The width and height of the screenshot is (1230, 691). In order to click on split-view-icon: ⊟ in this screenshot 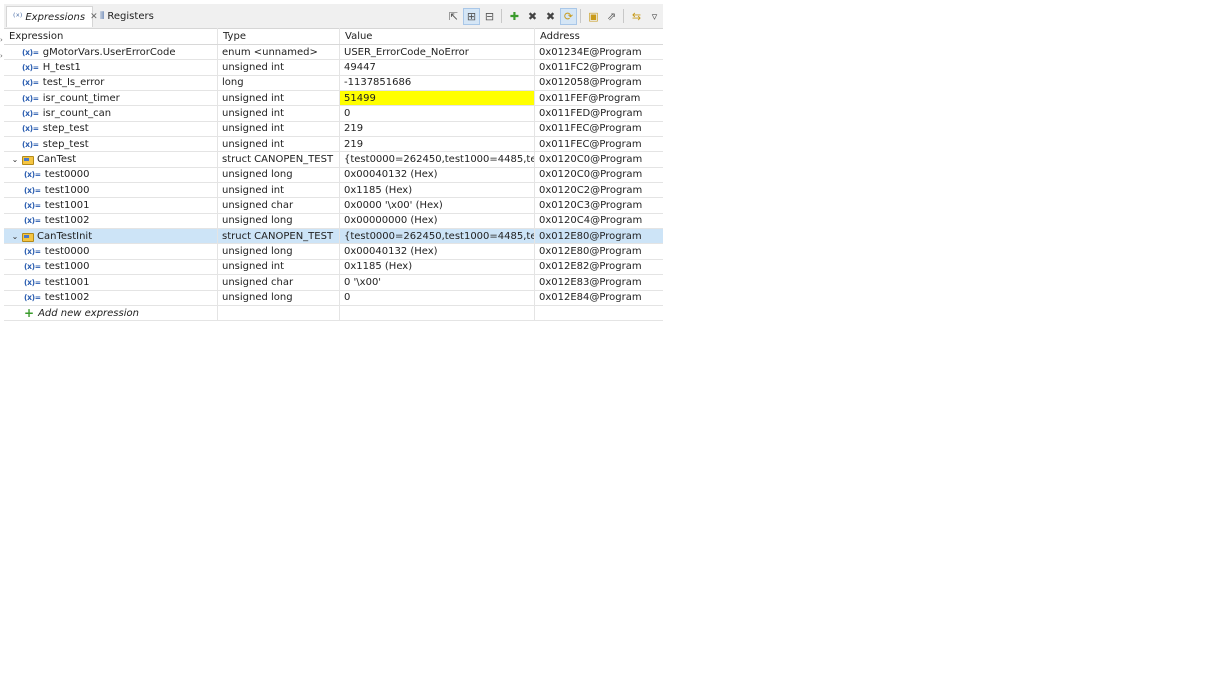, I will do `click(489, 16)`.